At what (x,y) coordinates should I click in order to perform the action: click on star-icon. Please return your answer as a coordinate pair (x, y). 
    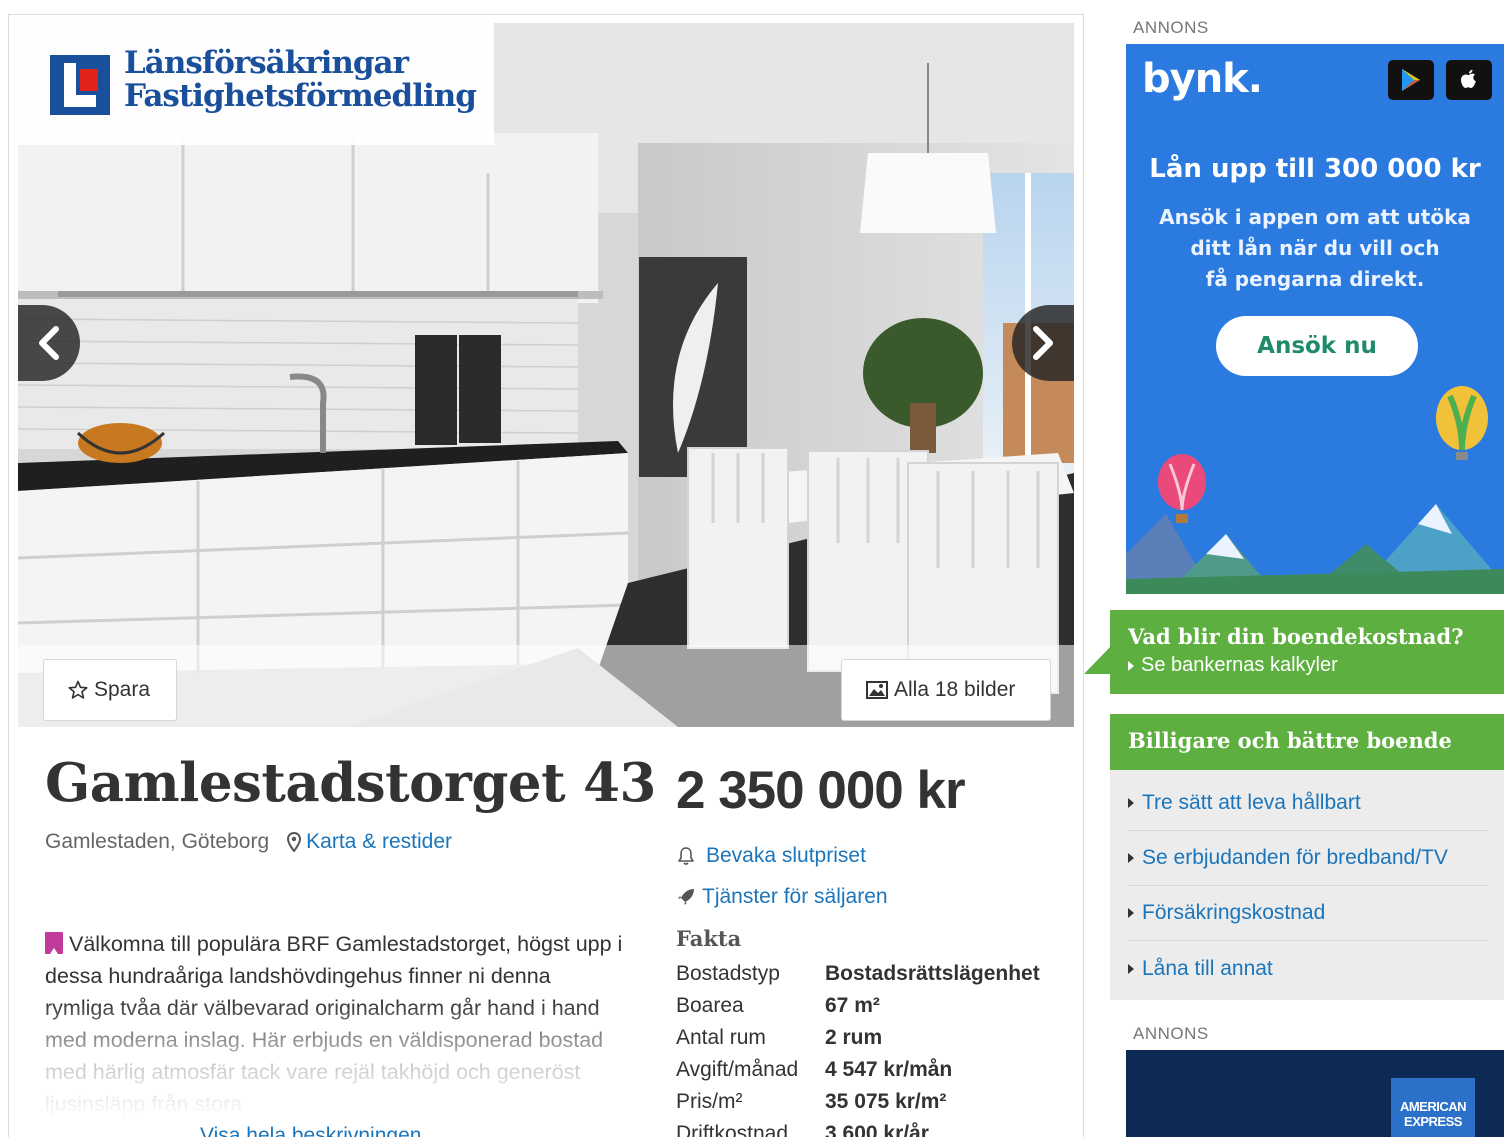
    Looking at the image, I should click on (78, 689).